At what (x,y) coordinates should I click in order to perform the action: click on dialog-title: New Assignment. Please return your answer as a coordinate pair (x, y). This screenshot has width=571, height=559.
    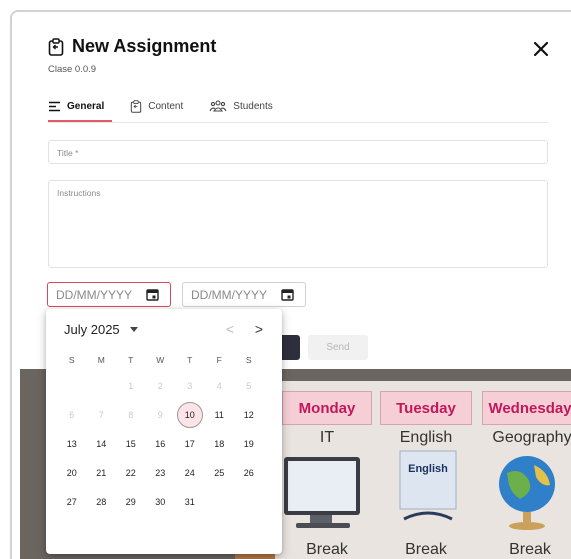
    Looking at the image, I should click on (144, 46).